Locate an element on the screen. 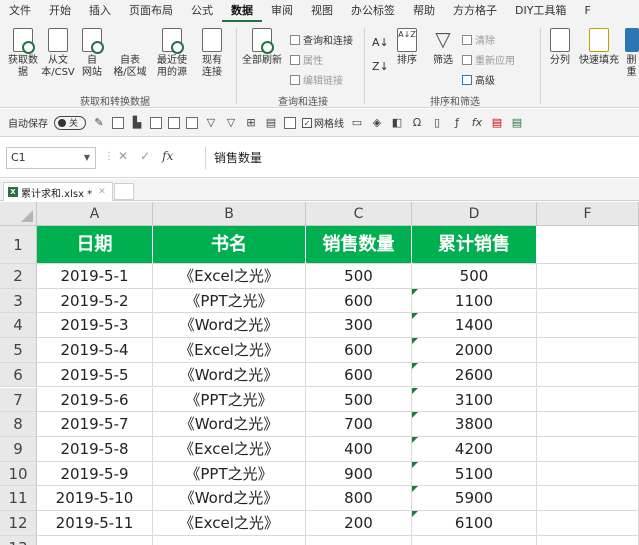  table-cell: 3800 is located at coordinates (474, 424).